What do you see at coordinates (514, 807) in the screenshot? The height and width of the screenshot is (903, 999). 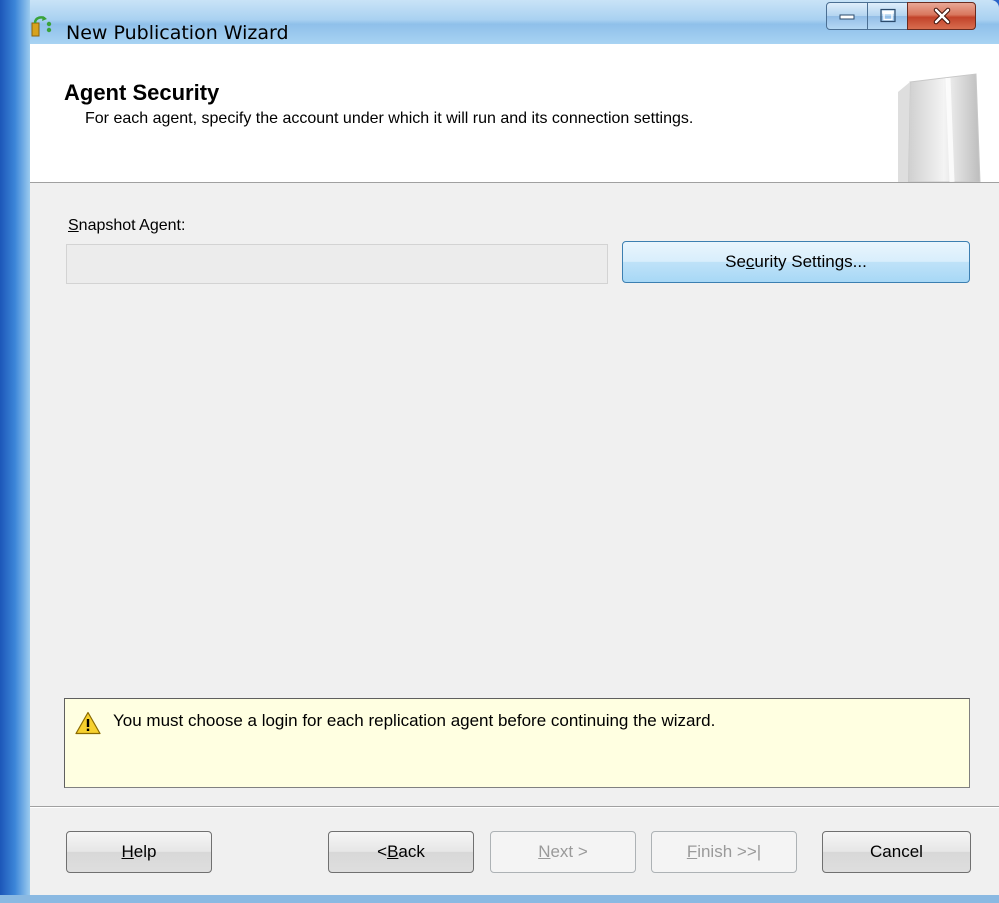 I see `button-divider` at bounding box center [514, 807].